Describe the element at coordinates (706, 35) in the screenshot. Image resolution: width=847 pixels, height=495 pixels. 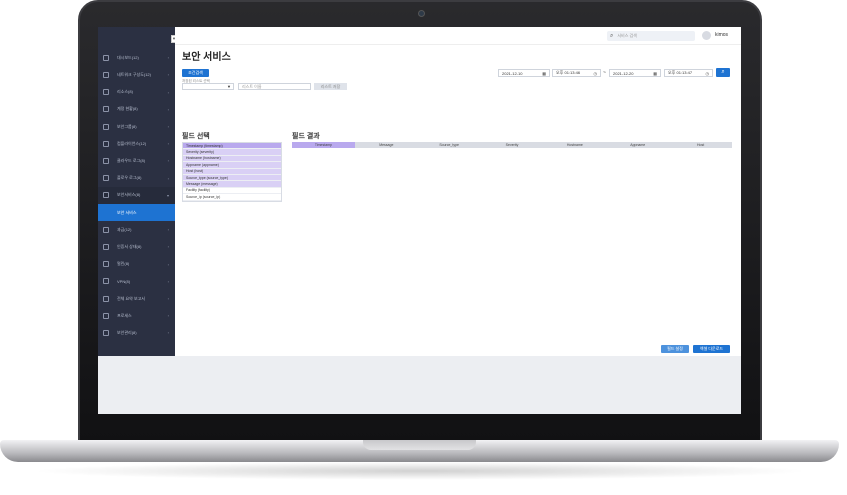
I see `avatar` at that location.